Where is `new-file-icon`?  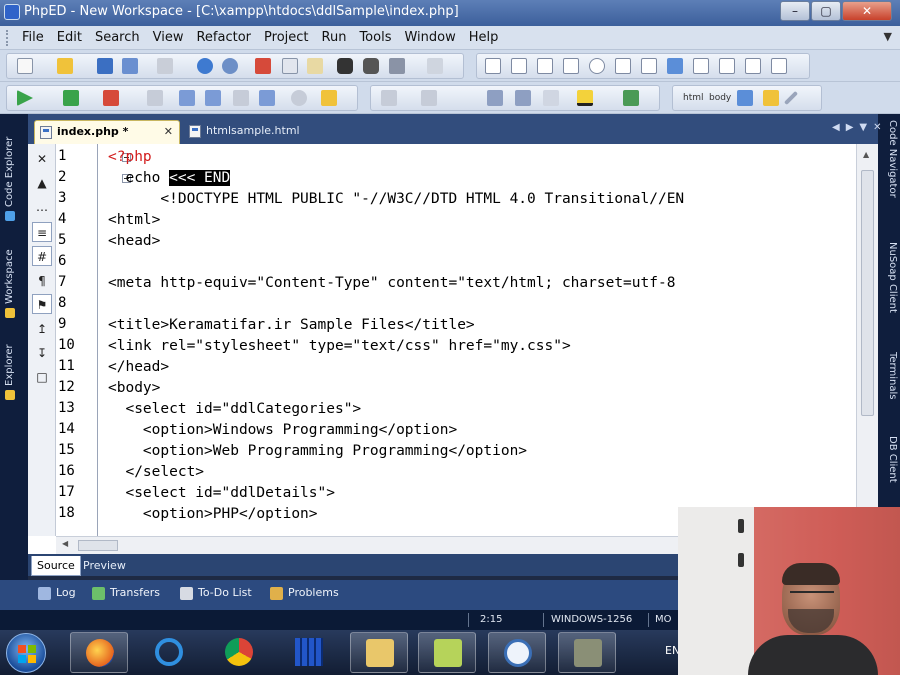
new-file-icon is located at coordinates (25, 66).